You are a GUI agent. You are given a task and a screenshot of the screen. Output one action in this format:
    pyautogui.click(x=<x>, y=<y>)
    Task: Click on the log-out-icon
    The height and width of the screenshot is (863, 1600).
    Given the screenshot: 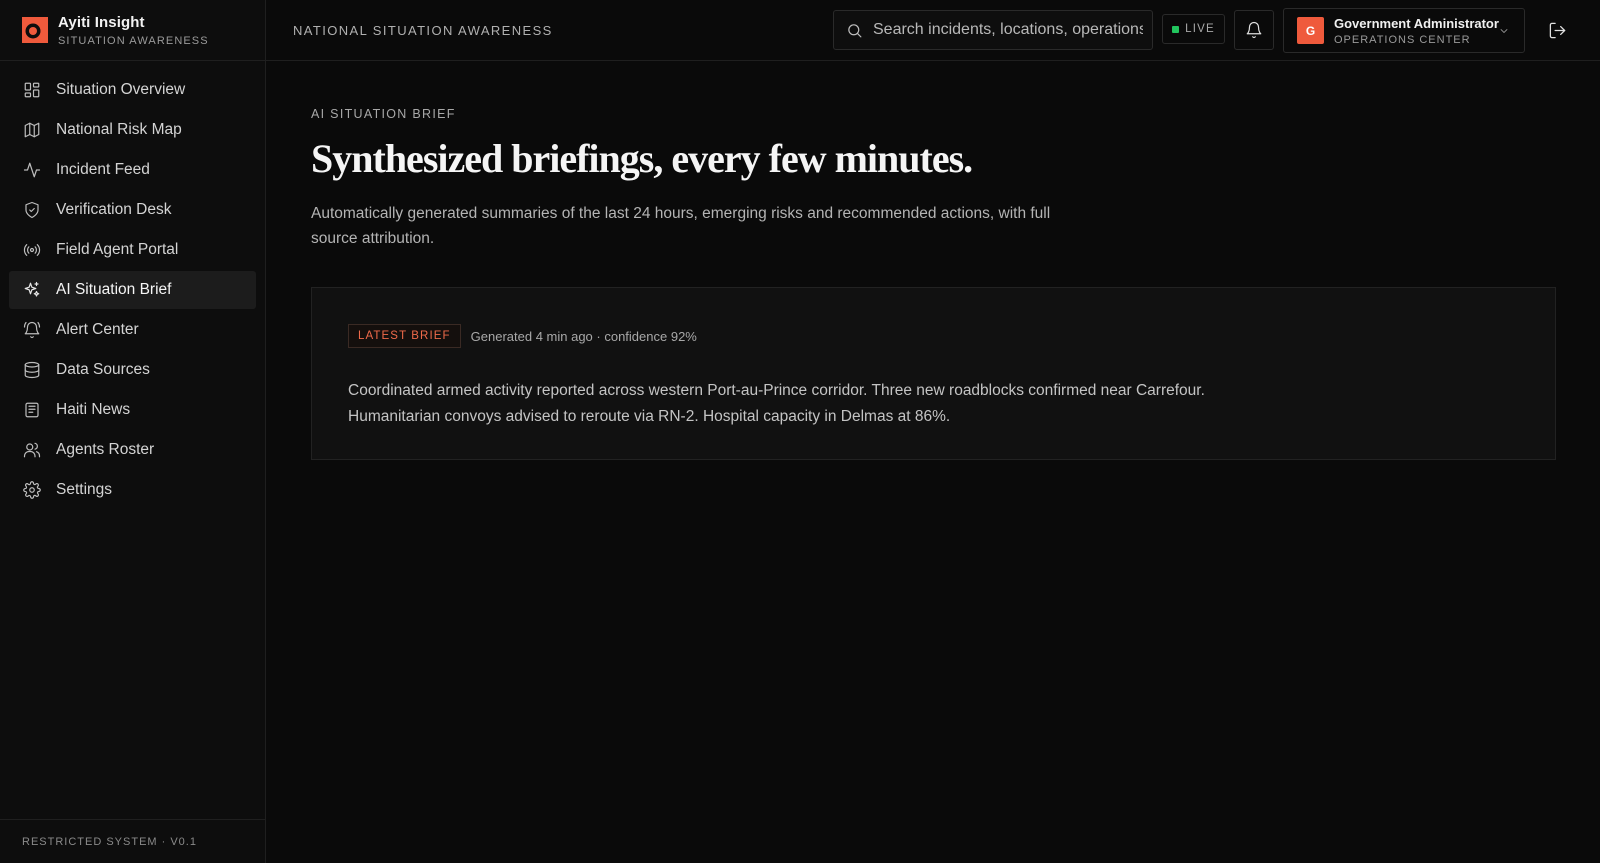 What is the action you would take?
    pyautogui.click(x=1557, y=30)
    